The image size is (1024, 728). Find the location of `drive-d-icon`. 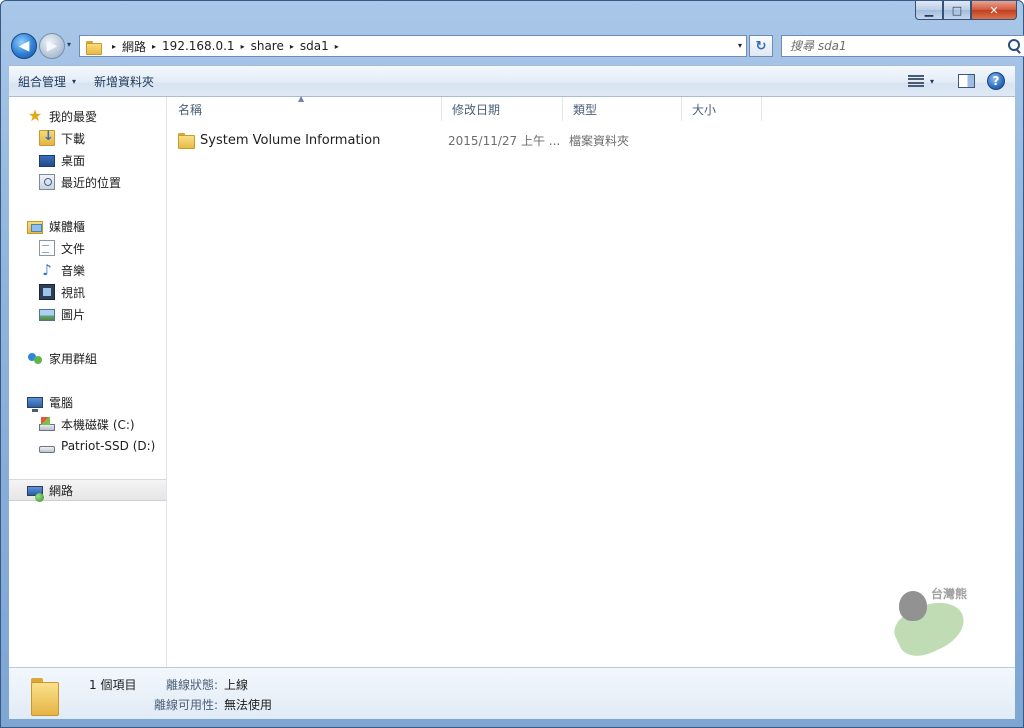

drive-d-icon is located at coordinates (47, 449).